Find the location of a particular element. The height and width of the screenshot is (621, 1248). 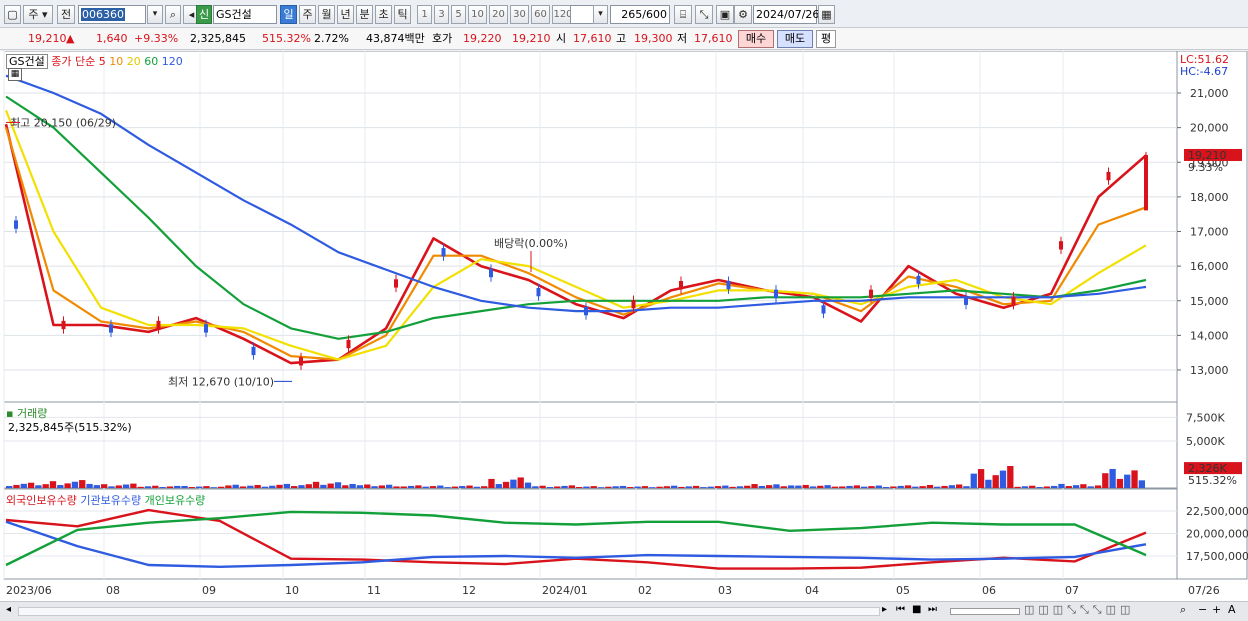

average-button: 평 is located at coordinates (826, 39).